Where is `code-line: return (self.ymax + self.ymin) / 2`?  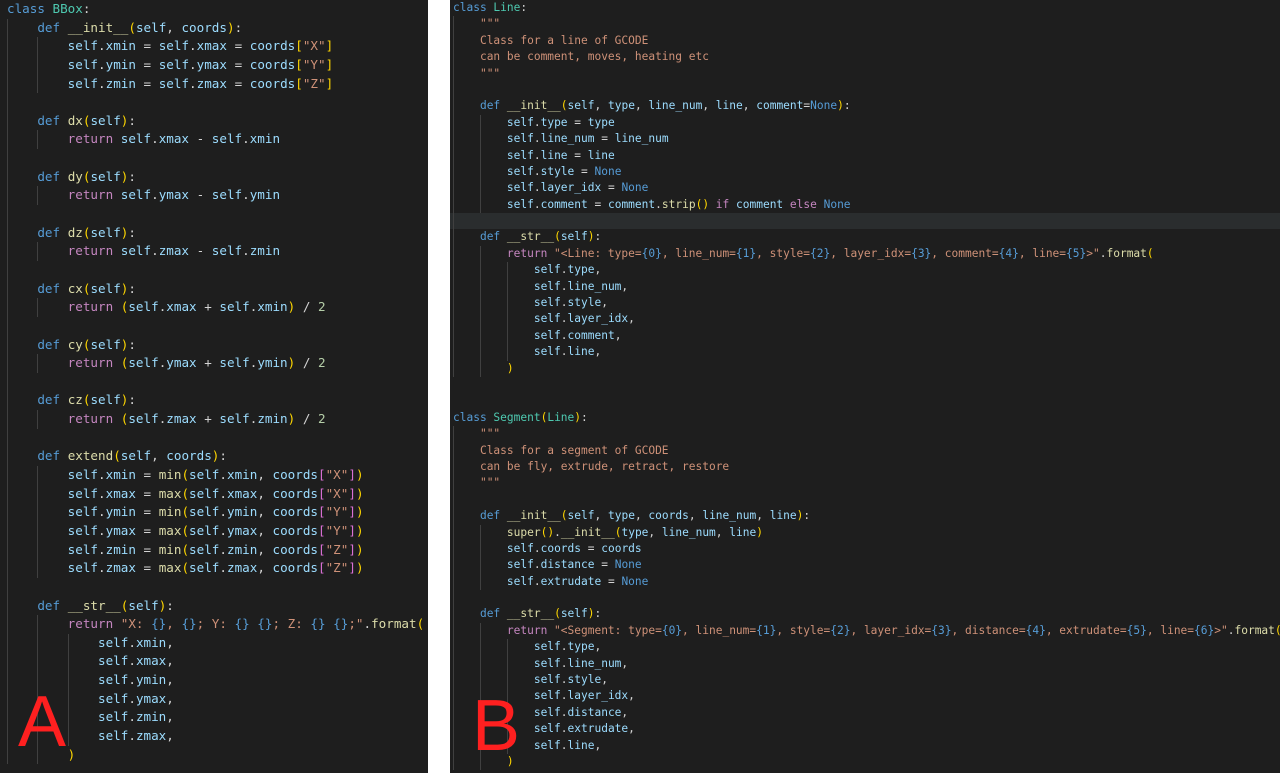 code-line: return (self.ymax + self.ymin) / 2 is located at coordinates (212, 363).